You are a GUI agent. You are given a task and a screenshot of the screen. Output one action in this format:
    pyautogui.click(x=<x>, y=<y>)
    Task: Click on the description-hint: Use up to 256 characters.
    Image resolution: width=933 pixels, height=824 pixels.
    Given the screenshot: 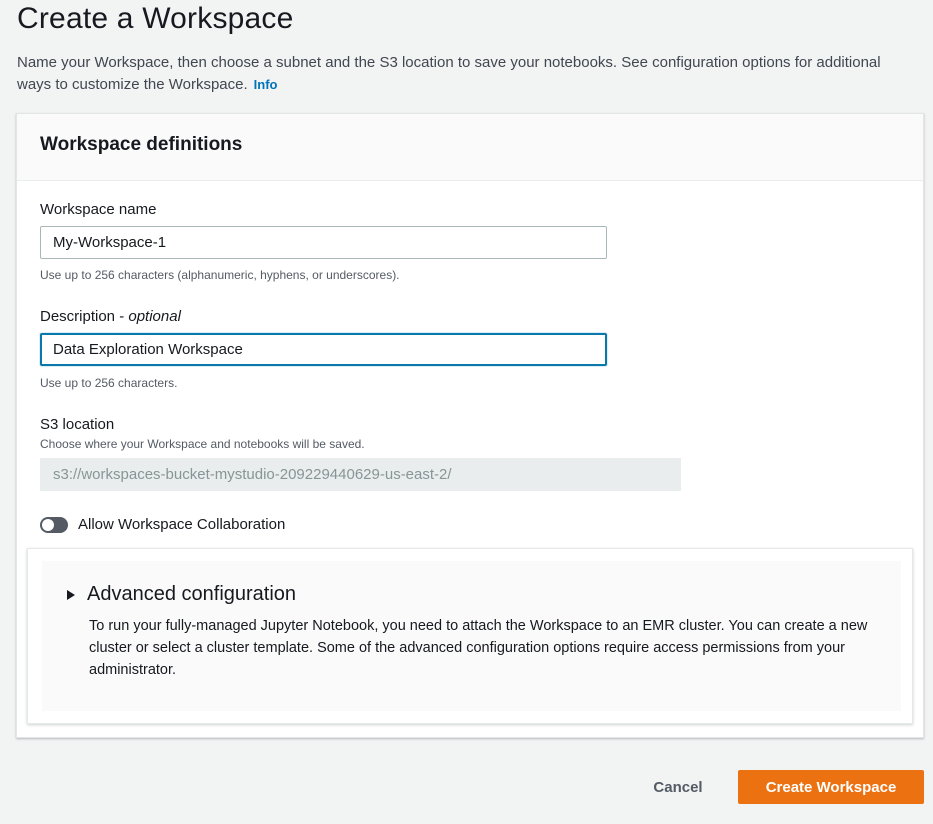 What is the action you would take?
    pyautogui.click(x=109, y=383)
    